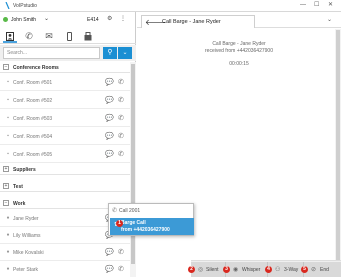 Image resolution: width=341 pixels, height=277 pixels. I want to click on step-badge-2: 2, so click(191, 269).